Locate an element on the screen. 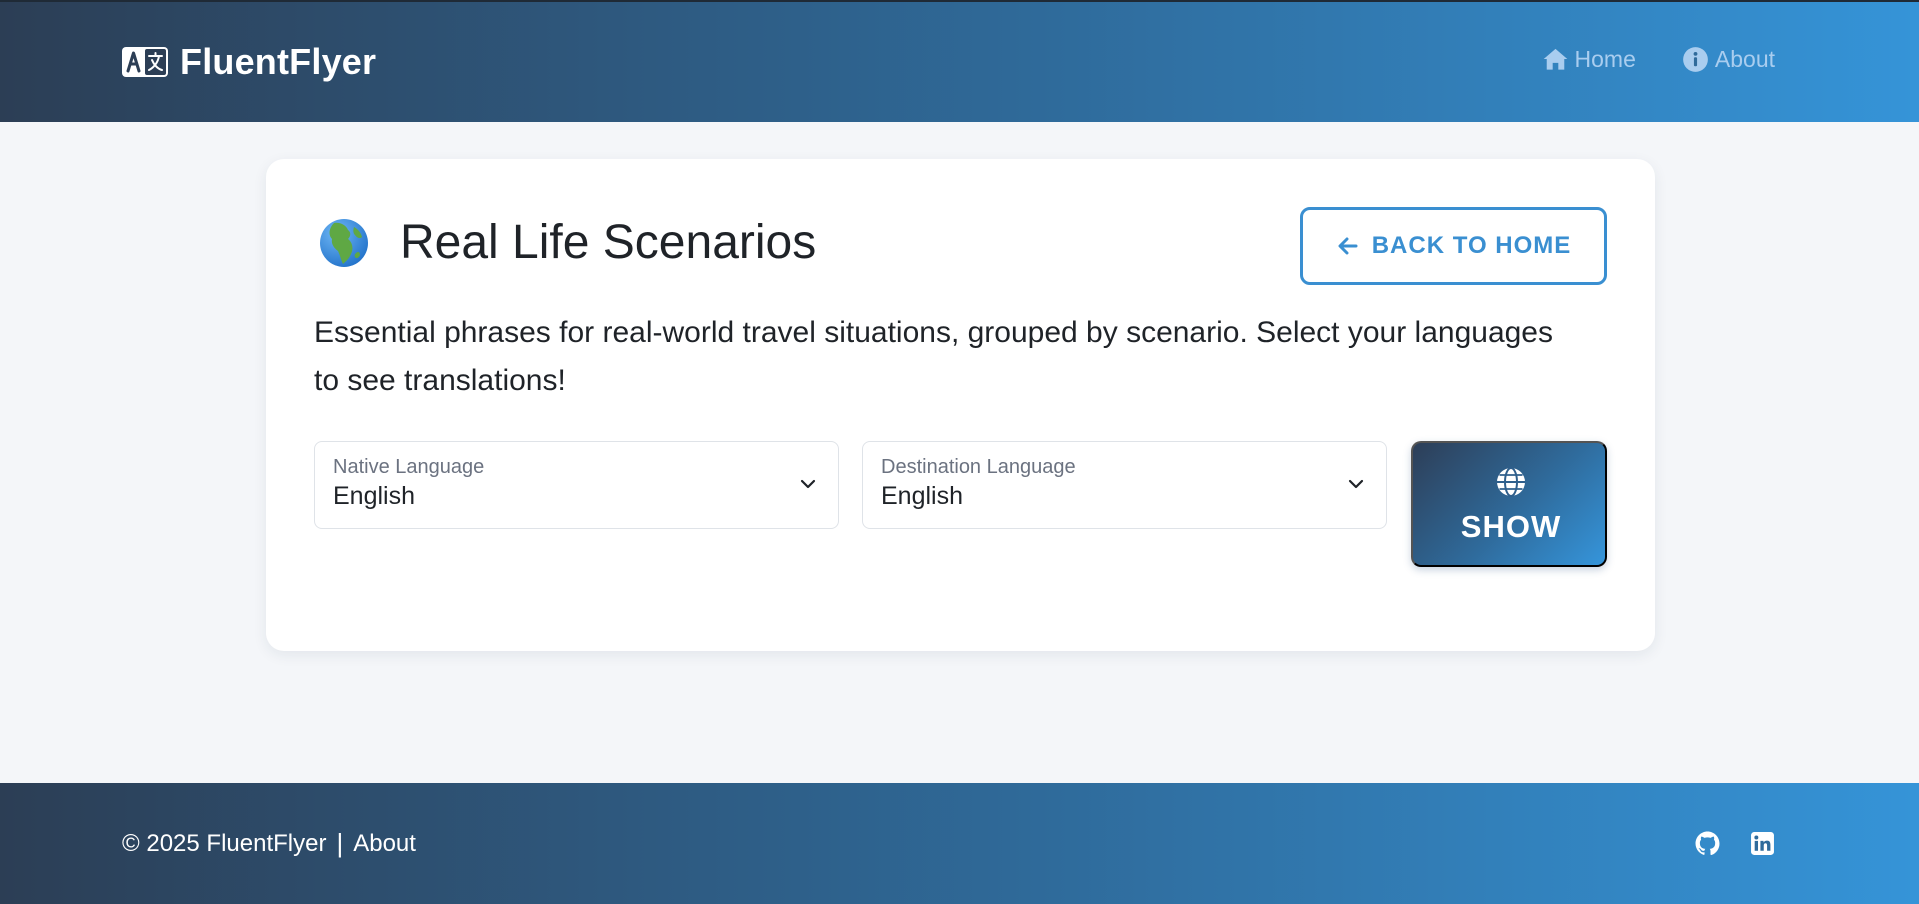 The width and height of the screenshot is (1919, 904). globe-africa-emoji is located at coordinates (344, 242).